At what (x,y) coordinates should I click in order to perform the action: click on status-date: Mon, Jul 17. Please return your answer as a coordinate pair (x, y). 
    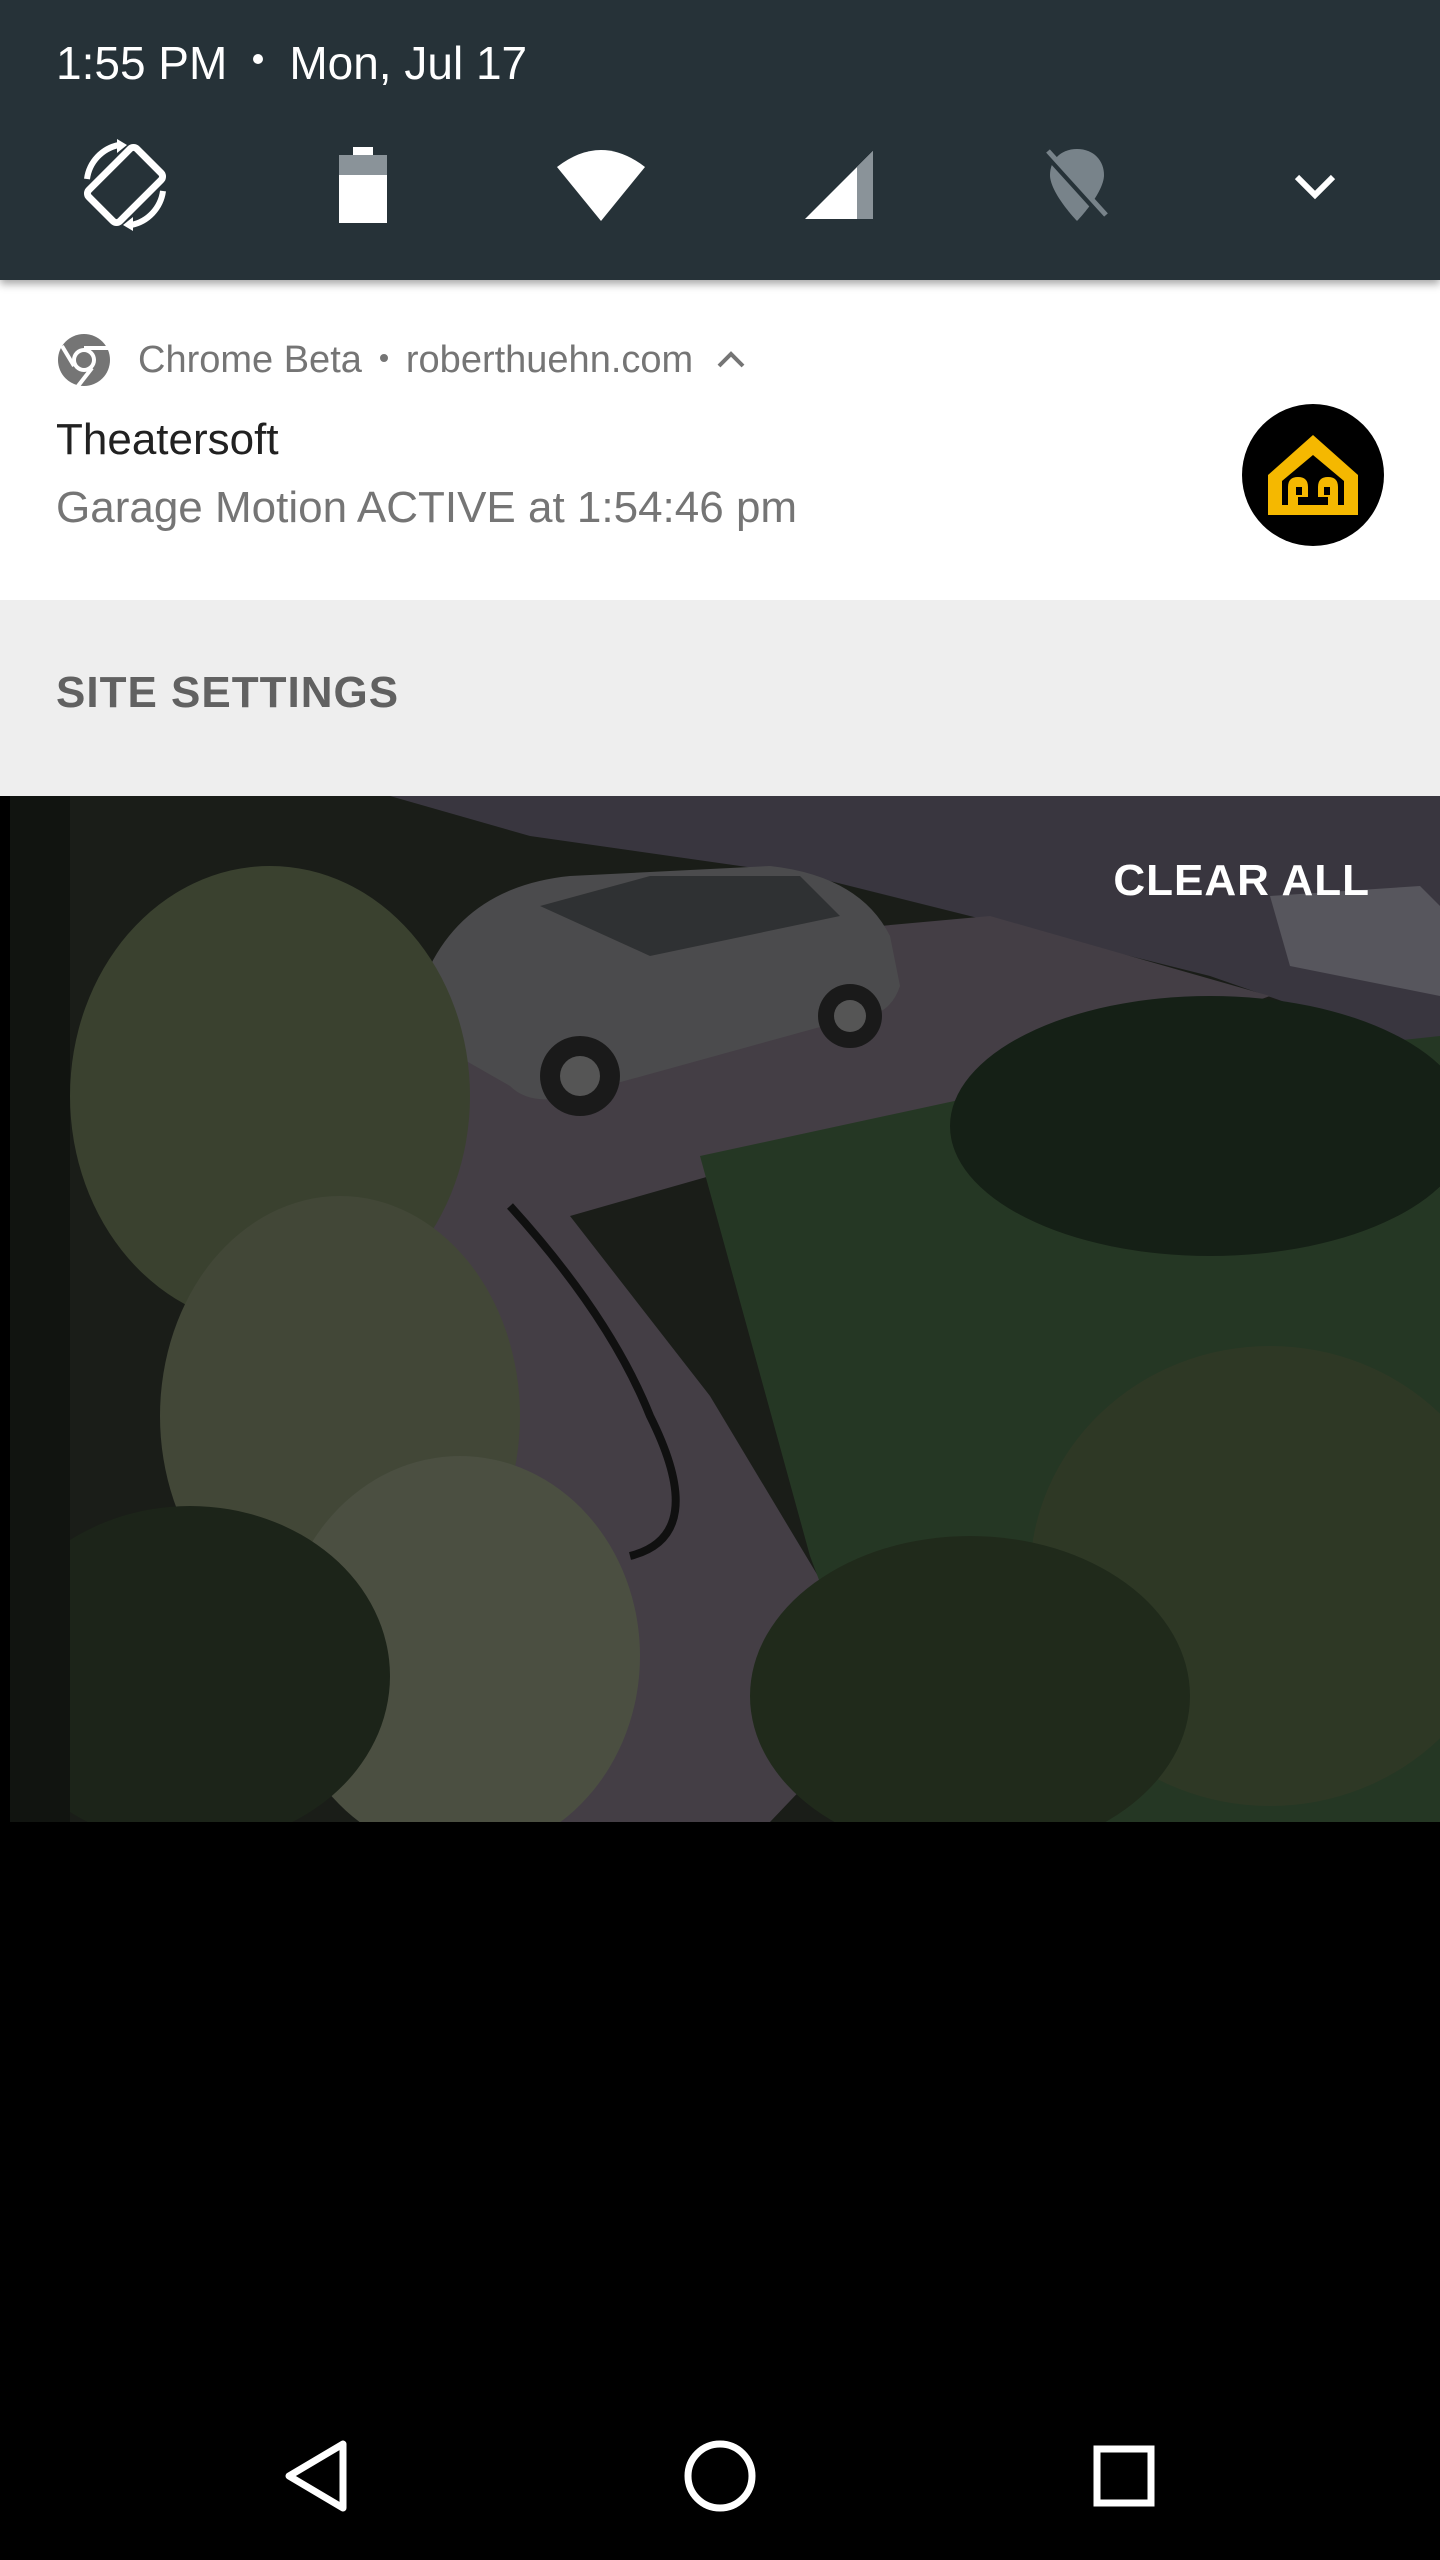
    Looking at the image, I should click on (408, 63).